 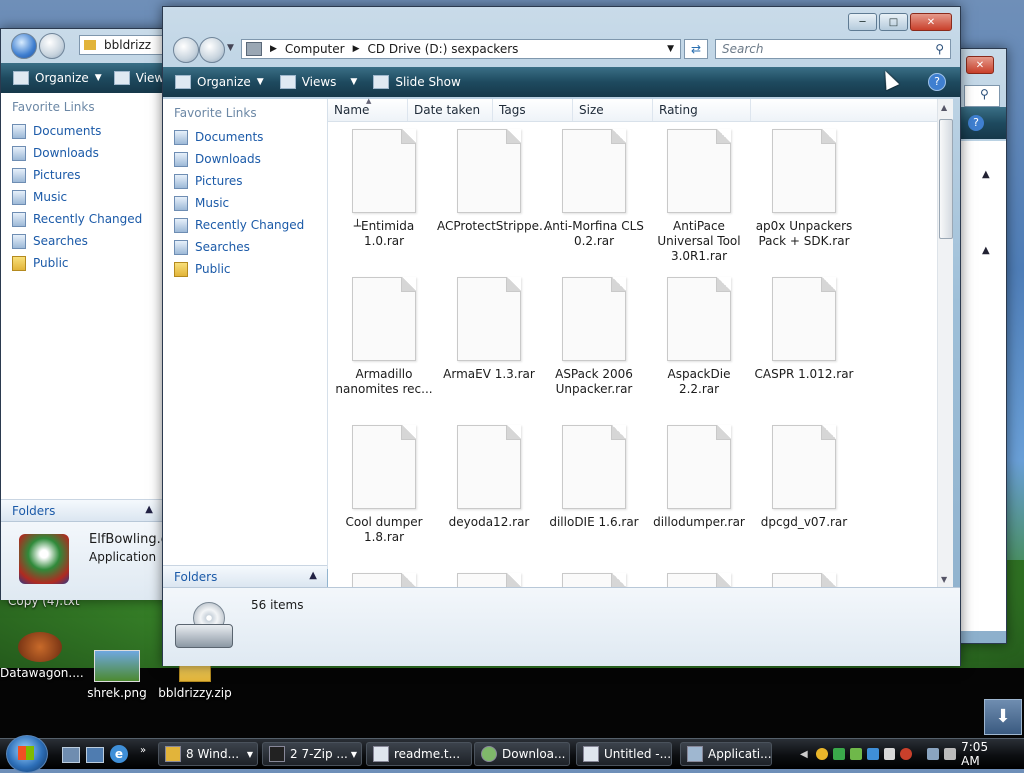 What do you see at coordinates (699, 477) in the screenshot?
I see `file-item: dillodumper.rar` at bounding box center [699, 477].